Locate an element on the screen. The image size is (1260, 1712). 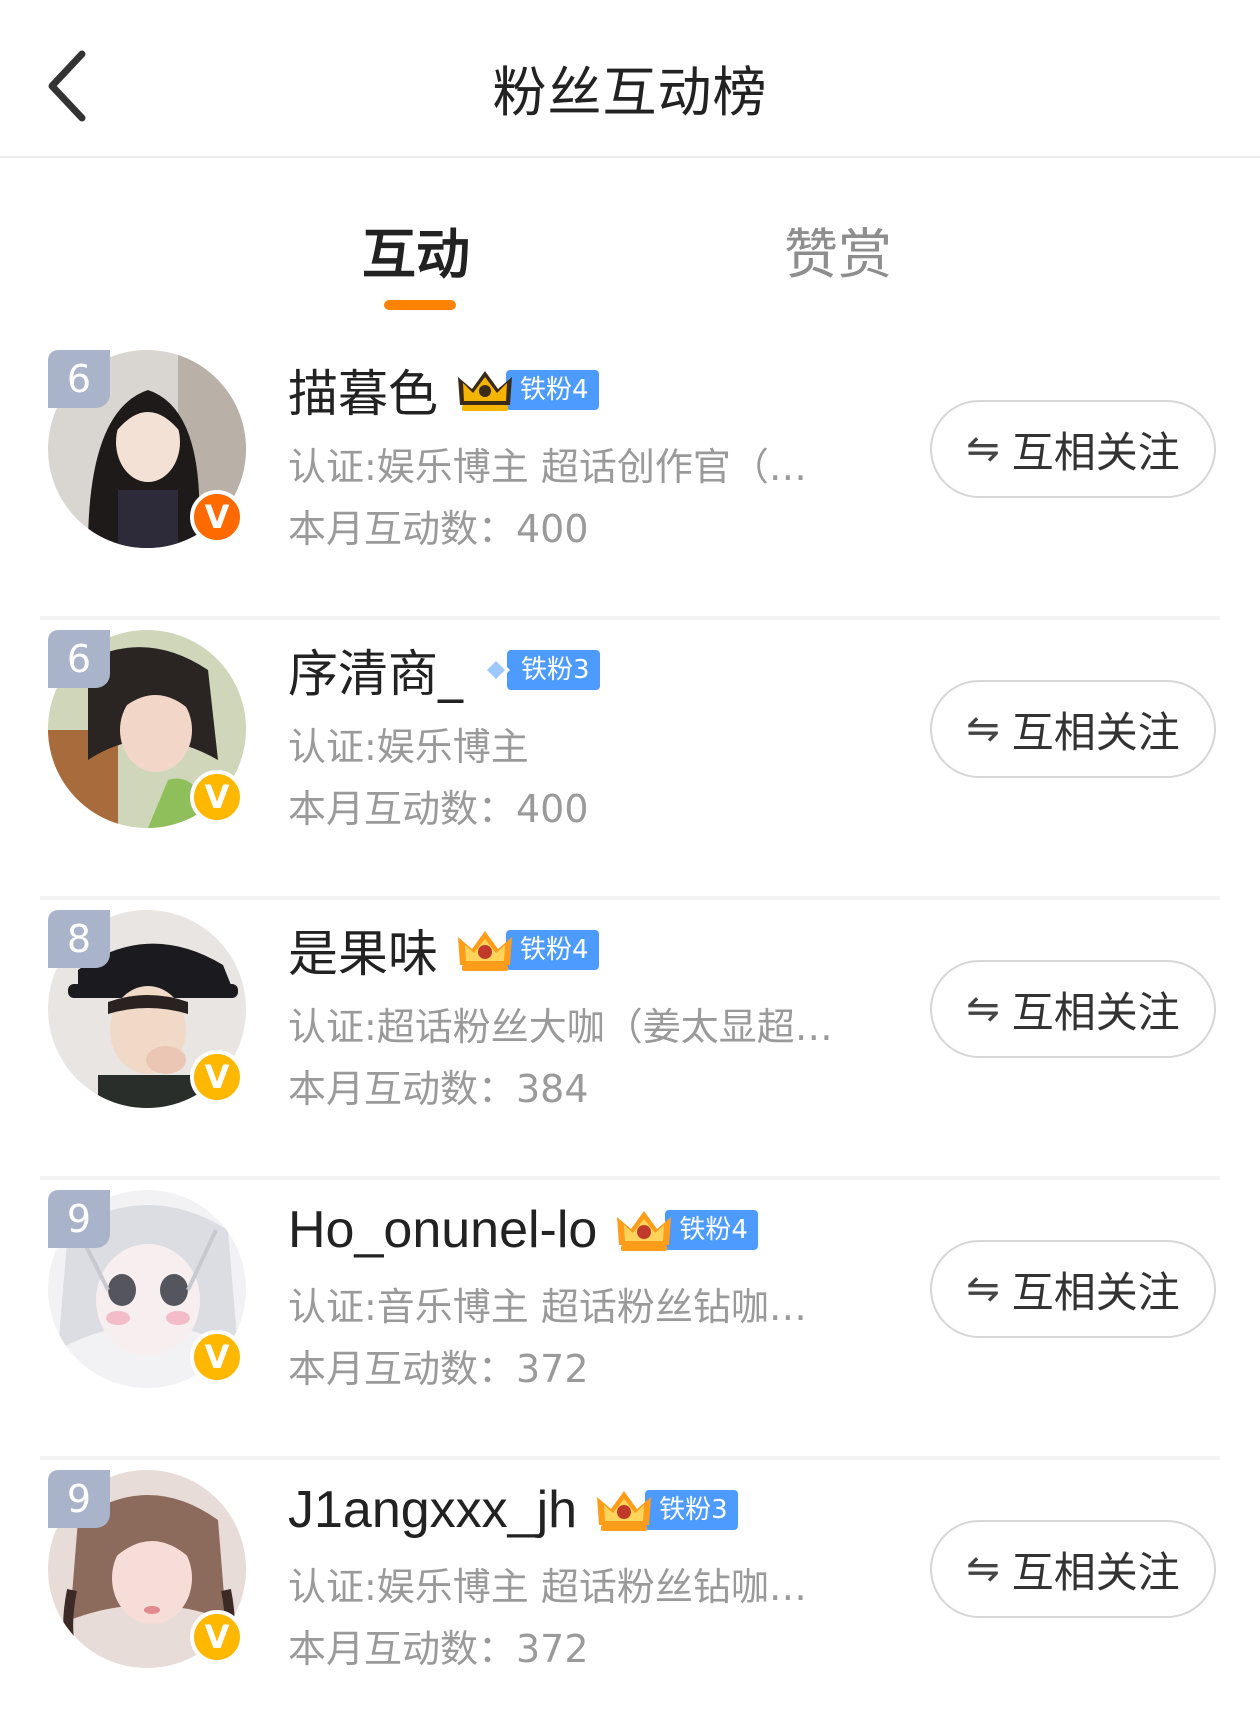
diamond-icon is located at coordinates (496, 670).